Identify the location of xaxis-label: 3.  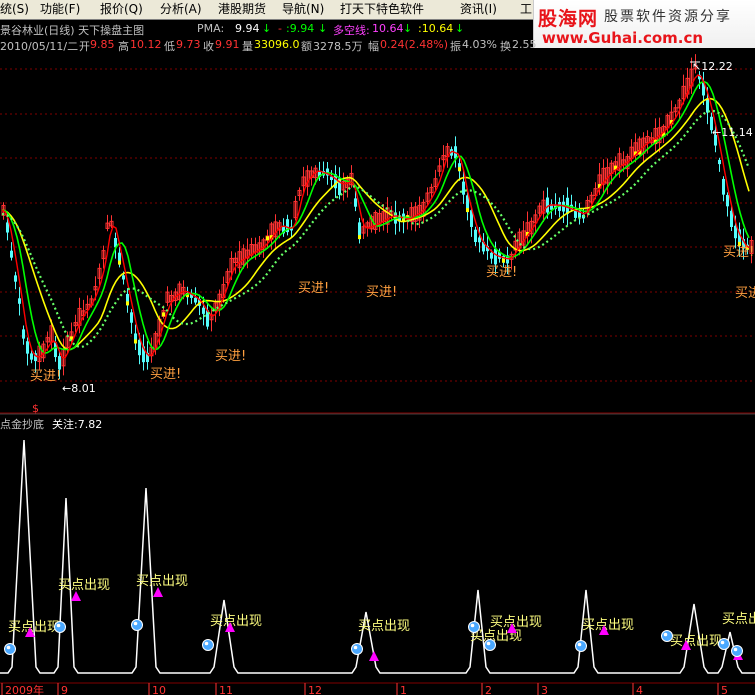
(544, 689).